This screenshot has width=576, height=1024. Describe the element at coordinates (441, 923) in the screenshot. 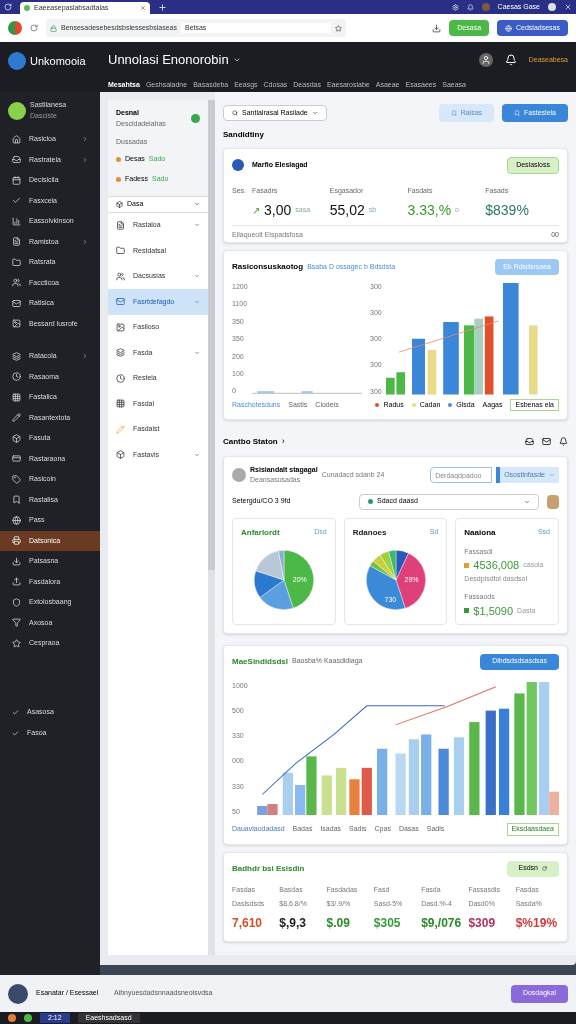

I see `stat-value: $9,/076` at that location.